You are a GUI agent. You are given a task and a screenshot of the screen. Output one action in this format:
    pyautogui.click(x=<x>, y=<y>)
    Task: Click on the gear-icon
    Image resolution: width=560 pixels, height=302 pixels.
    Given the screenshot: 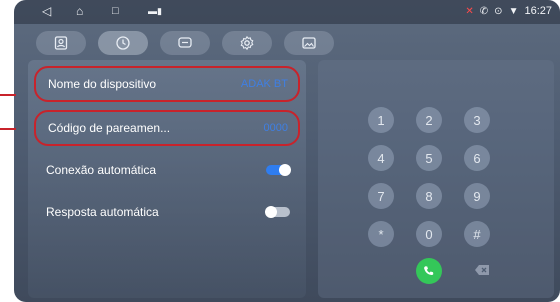 What is the action you would take?
    pyautogui.click(x=247, y=43)
    